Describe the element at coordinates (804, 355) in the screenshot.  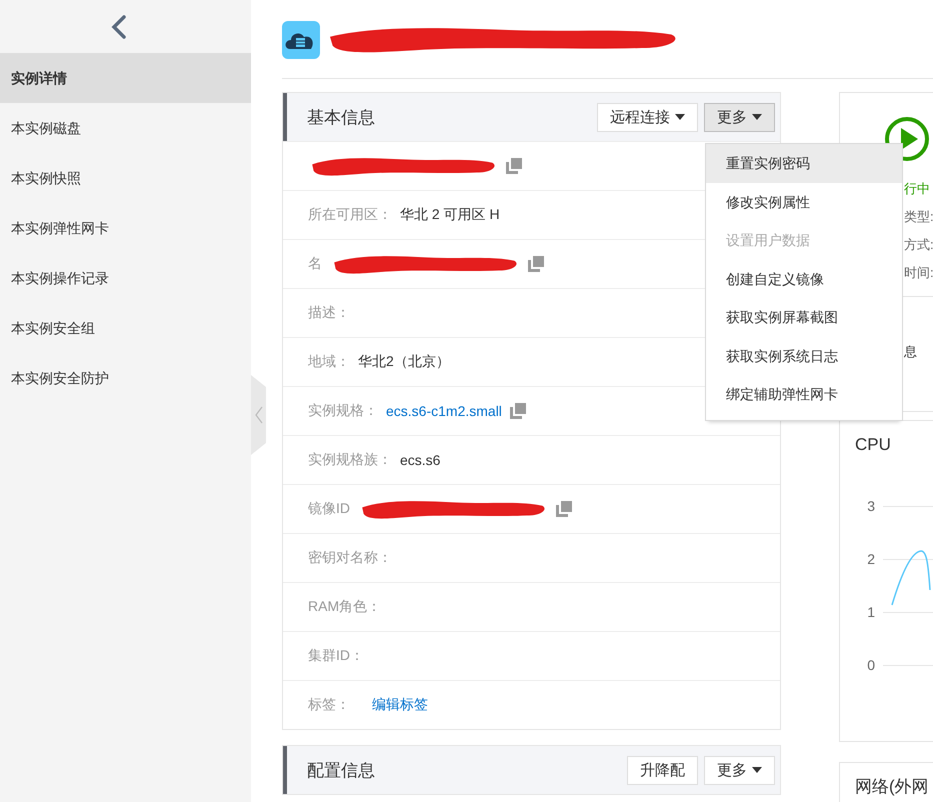
I see `menu-item: 获取实例系统日志` at that location.